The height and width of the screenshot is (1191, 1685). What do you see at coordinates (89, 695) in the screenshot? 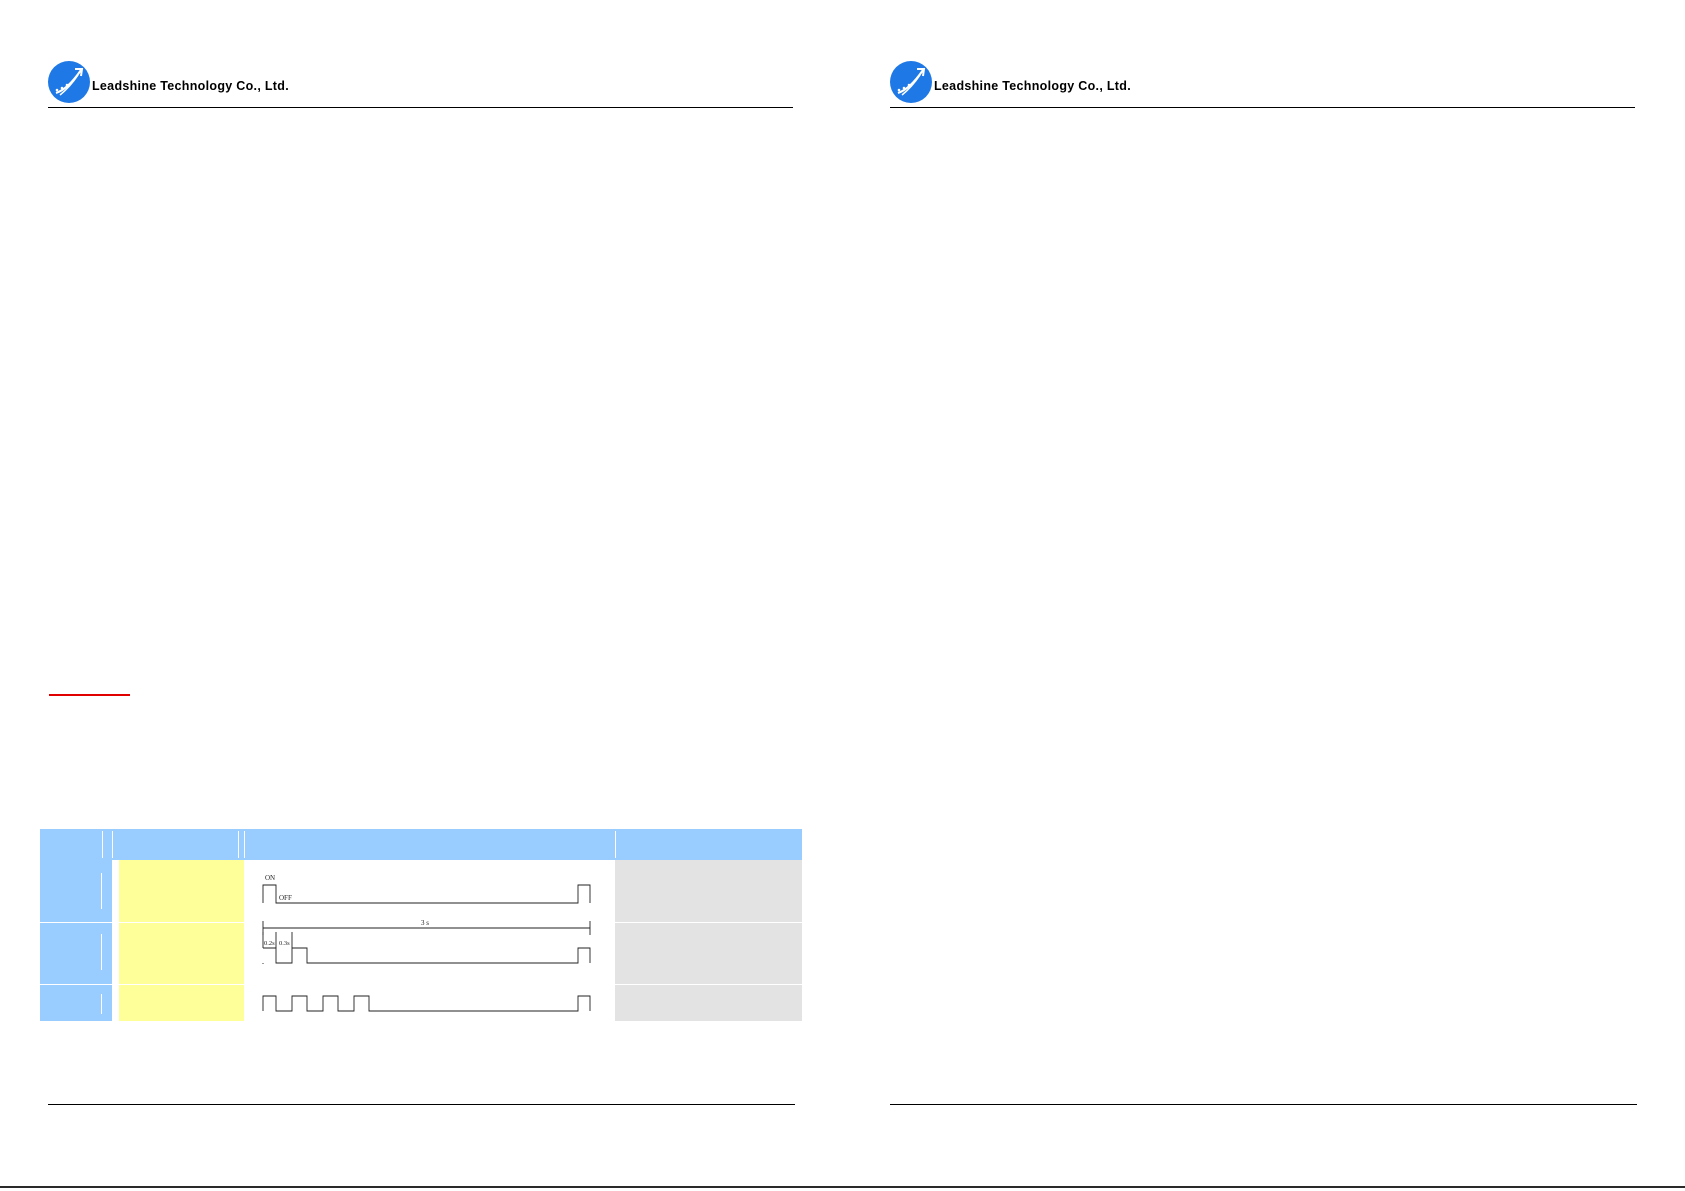
I see `red-underline` at bounding box center [89, 695].